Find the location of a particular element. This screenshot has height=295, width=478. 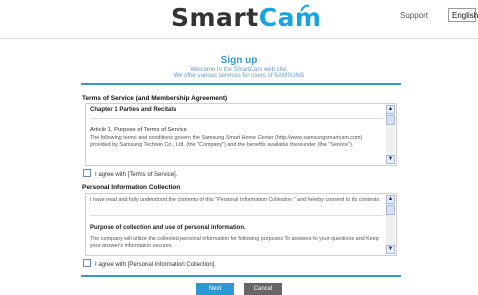

terms-agree-checkbox: I agree with [Terms of Service]. is located at coordinates (130, 173).